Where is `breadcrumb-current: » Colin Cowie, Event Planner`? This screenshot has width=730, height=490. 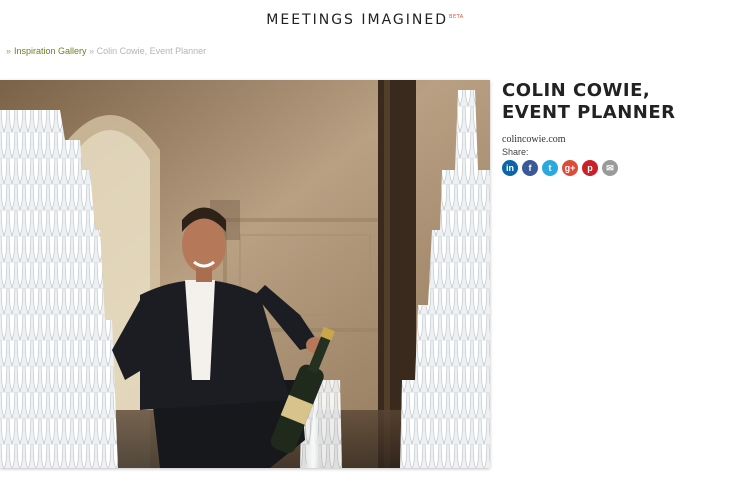
breadcrumb-current: » Colin Cowie, Event Planner is located at coordinates (148, 51).